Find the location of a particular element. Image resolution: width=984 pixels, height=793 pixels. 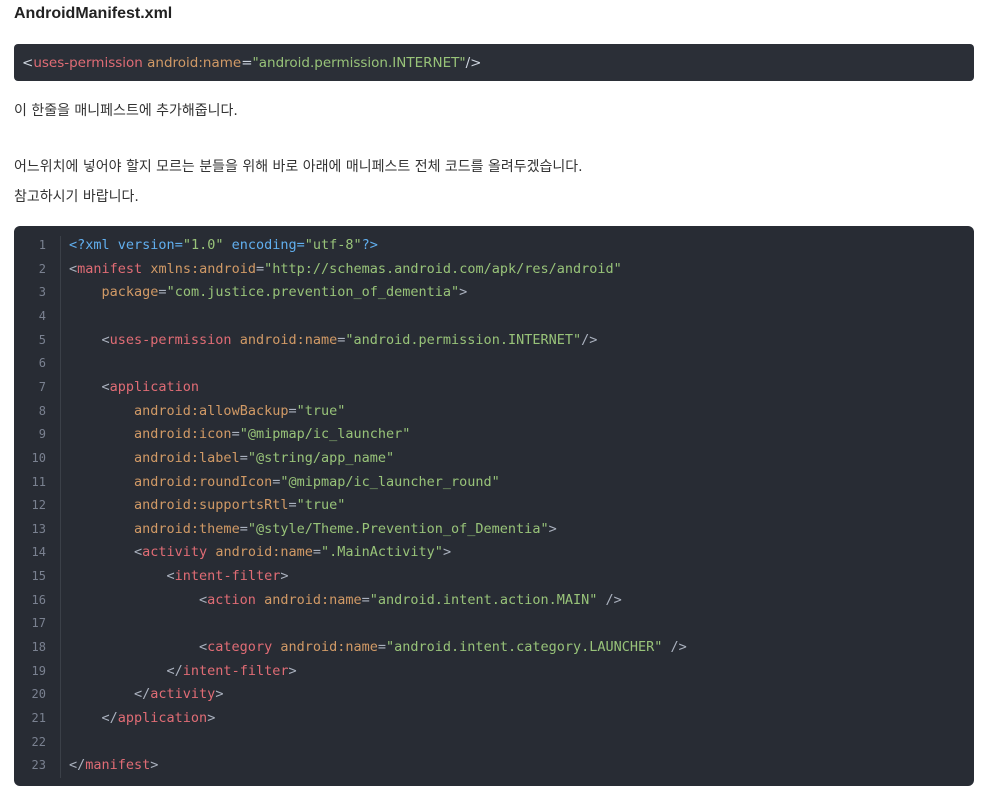

code-token: "@mipmap/ic_launcher_round" is located at coordinates (390, 481).